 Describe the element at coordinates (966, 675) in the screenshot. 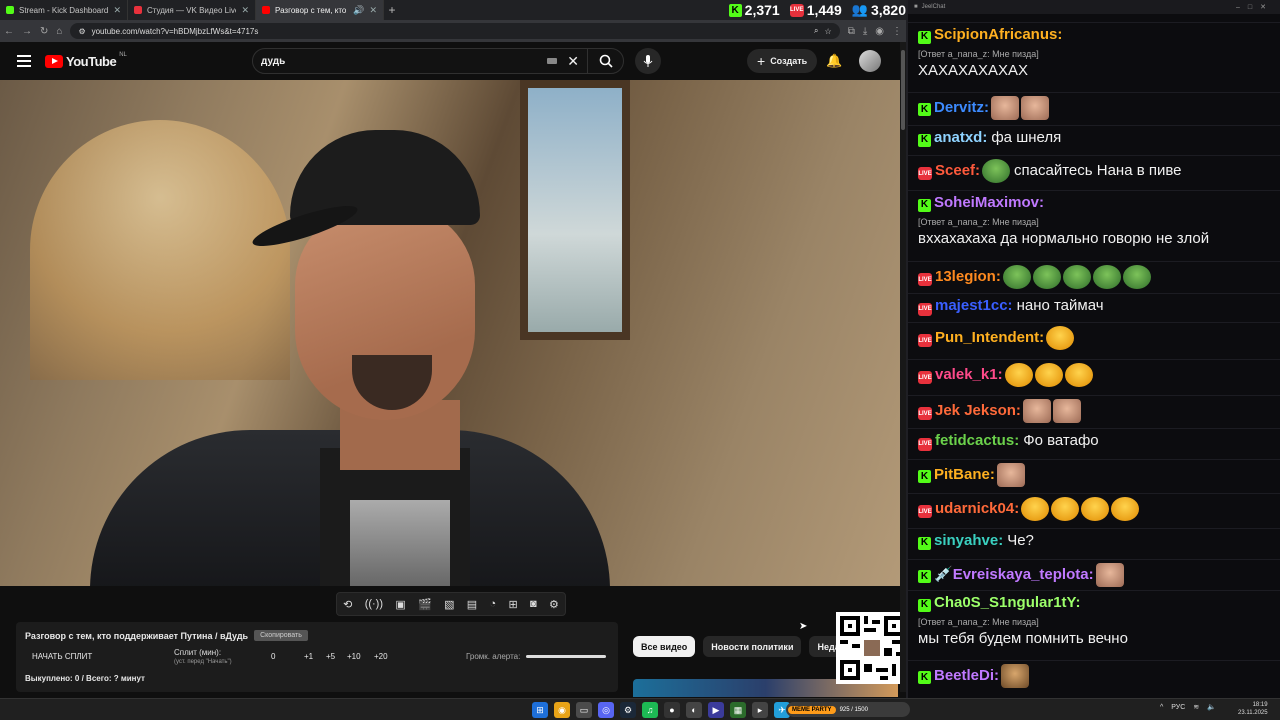

I see `chat-username: BeetleDi:` at that location.